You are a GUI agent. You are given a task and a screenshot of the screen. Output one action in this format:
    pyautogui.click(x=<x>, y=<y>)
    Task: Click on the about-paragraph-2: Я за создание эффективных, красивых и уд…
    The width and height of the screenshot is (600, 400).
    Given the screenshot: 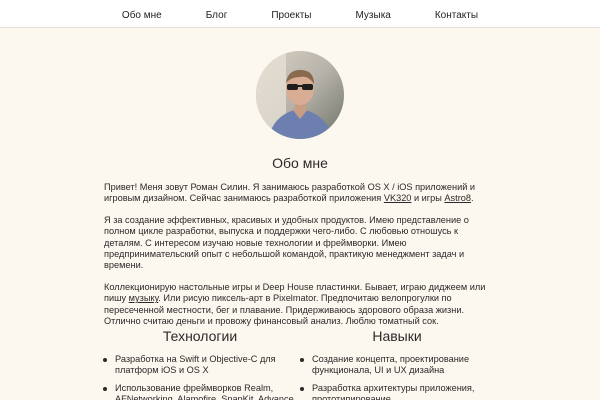 What is the action you would take?
    pyautogui.click(x=286, y=242)
    